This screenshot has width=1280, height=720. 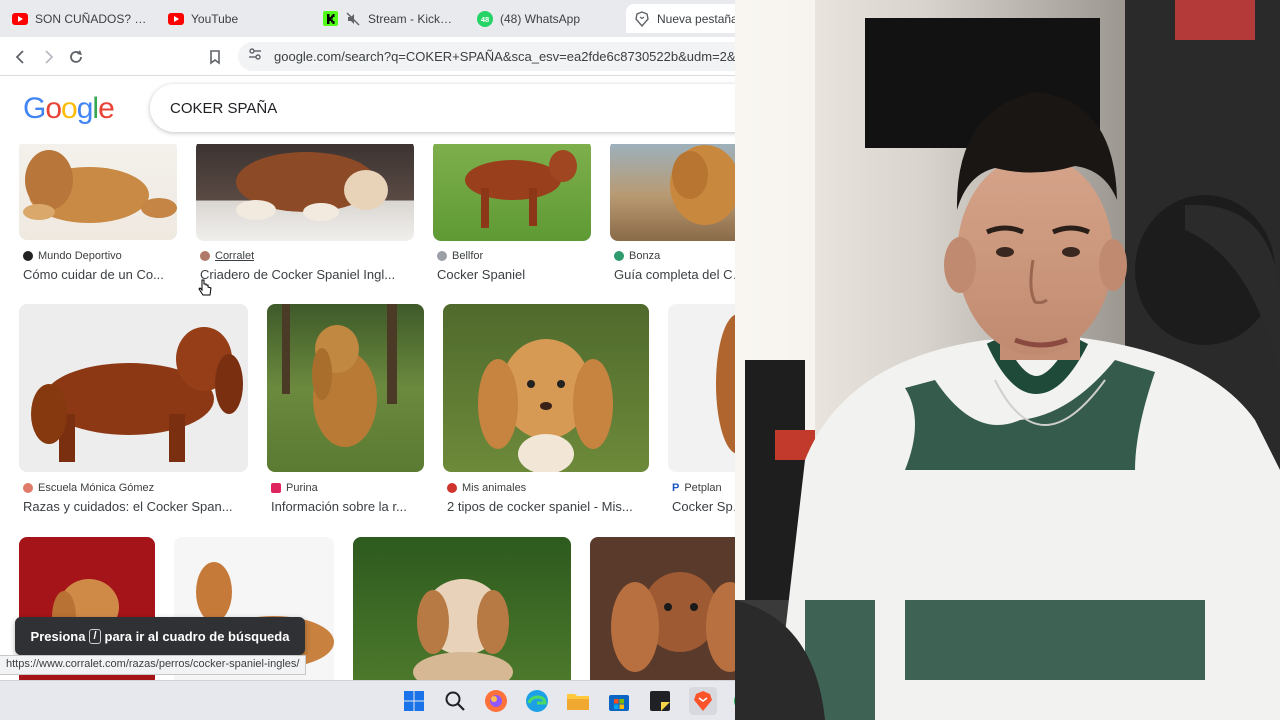 I want to click on bookmark-button, so click(x=215, y=57).